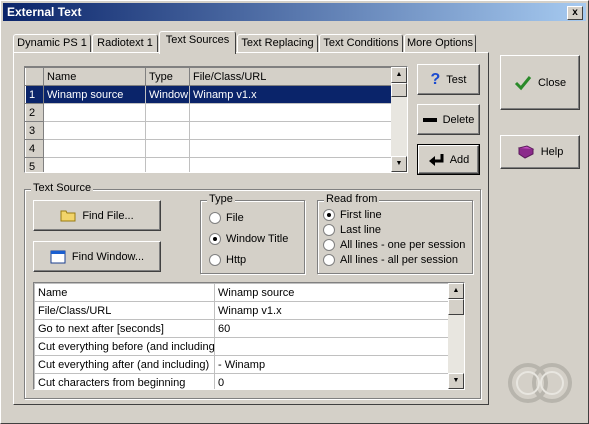 This screenshot has width=589, height=424. I want to click on property-value-cut-after: - Winamp, so click(331, 364).